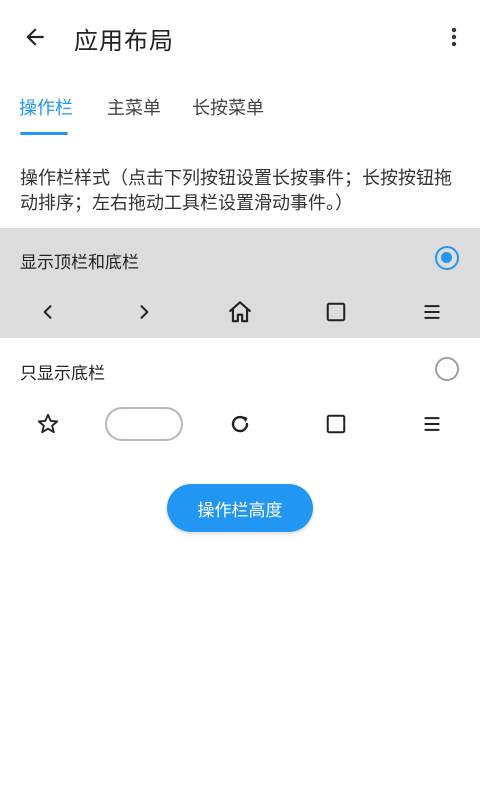 This screenshot has height=800, width=480. I want to click on tab-indicator, so click(44, 133).